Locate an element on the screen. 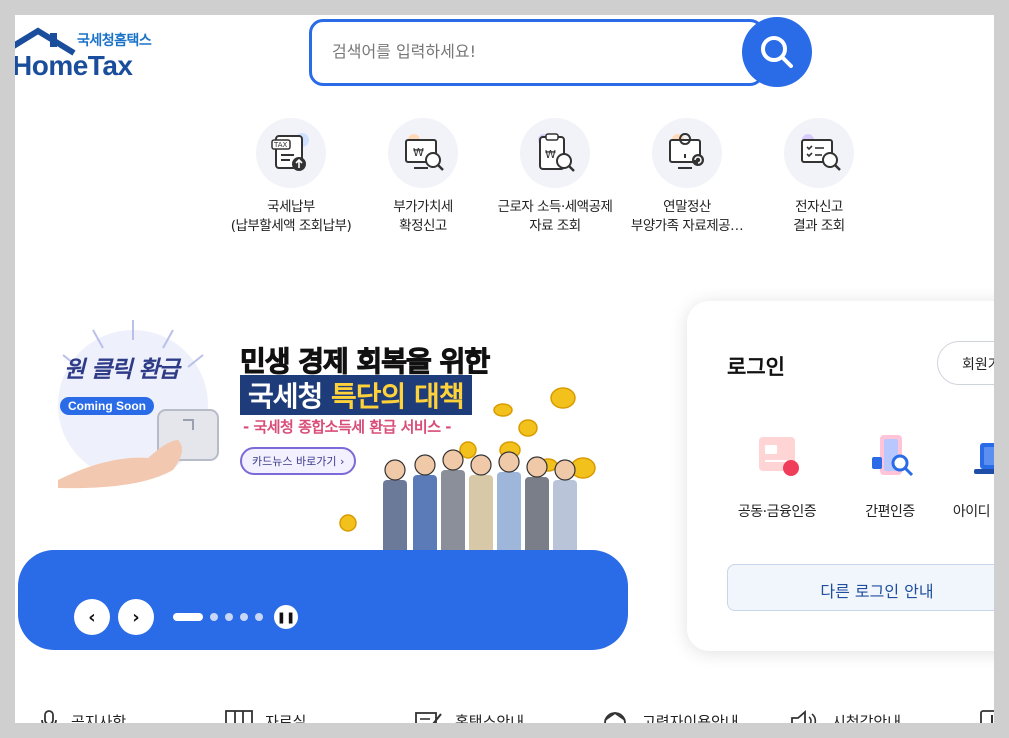  auth-label: 공동·금융인증 is located at coordinates (777, 512).